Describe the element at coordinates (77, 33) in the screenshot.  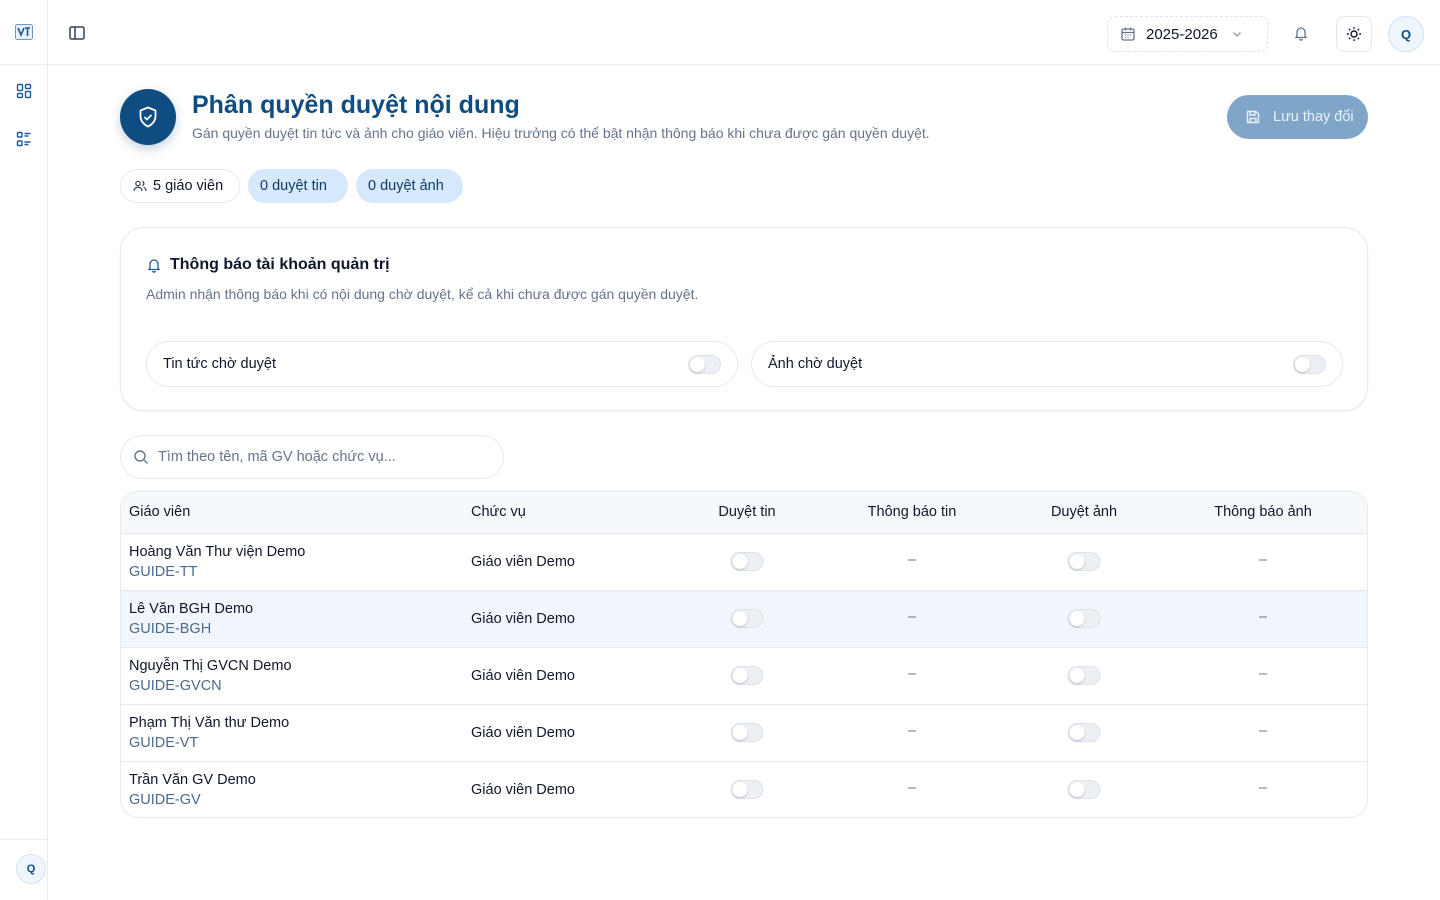
I see `sidebar-toggle-icon` at that location.